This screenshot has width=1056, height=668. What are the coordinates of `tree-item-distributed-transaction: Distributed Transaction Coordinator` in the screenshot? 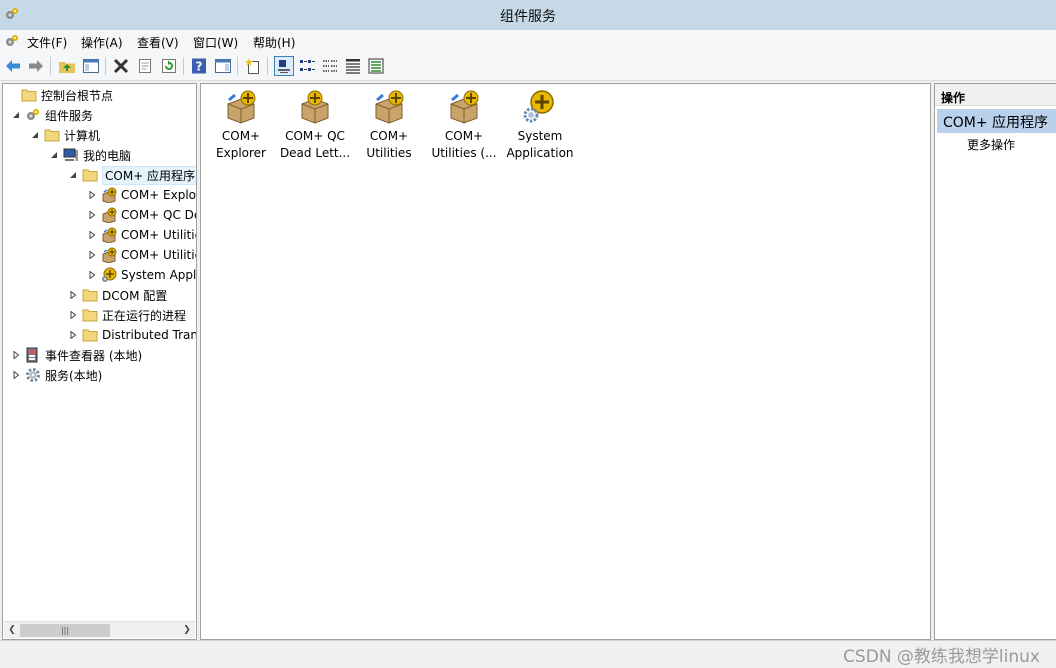 It's located at (132, 335).